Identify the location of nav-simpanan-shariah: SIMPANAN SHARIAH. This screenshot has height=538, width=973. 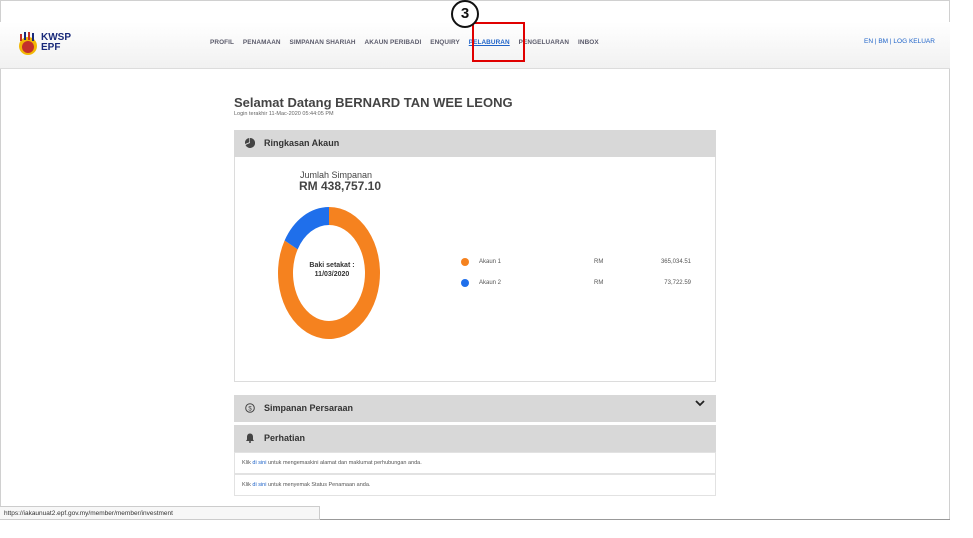
(323, 42).